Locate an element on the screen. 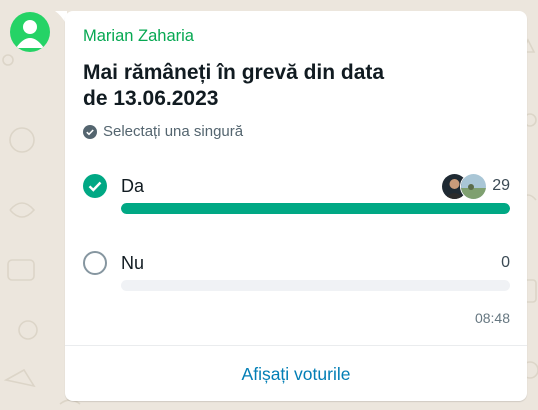 Image resolution: width=538 pixels, height=410 pixels. poll-option-nu: Nu 0 is located at coordinates (296, 274).